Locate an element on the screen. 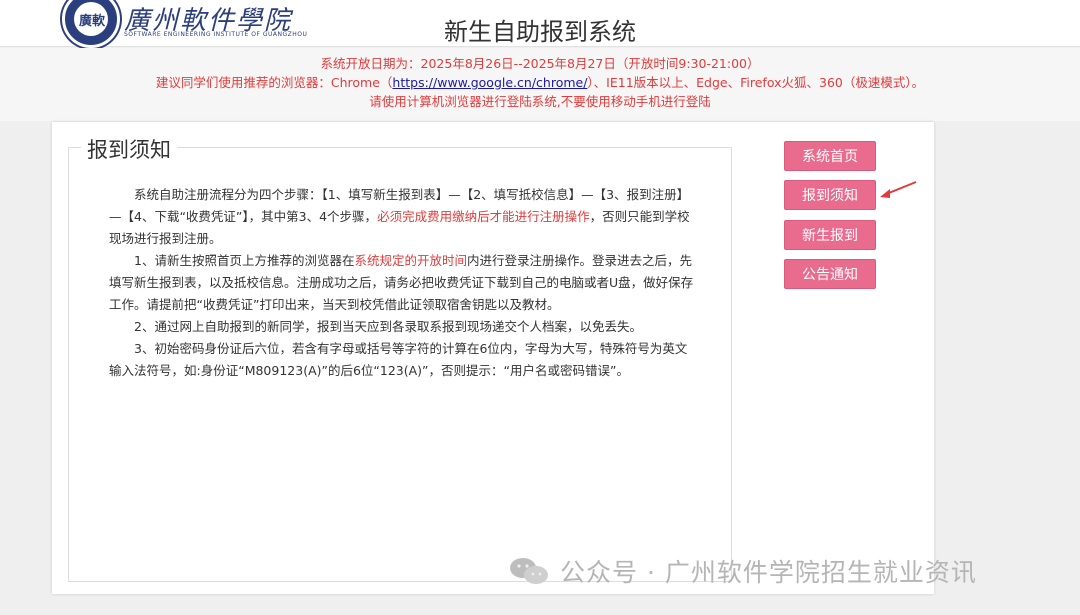 Image resolution: width=1080 pixels, height=615 pixels. notice-browser-suffix: ）、IE11版本以上、Edge、Firefox火狐、360（极速模式）。 is located at coordinates (756, 82).